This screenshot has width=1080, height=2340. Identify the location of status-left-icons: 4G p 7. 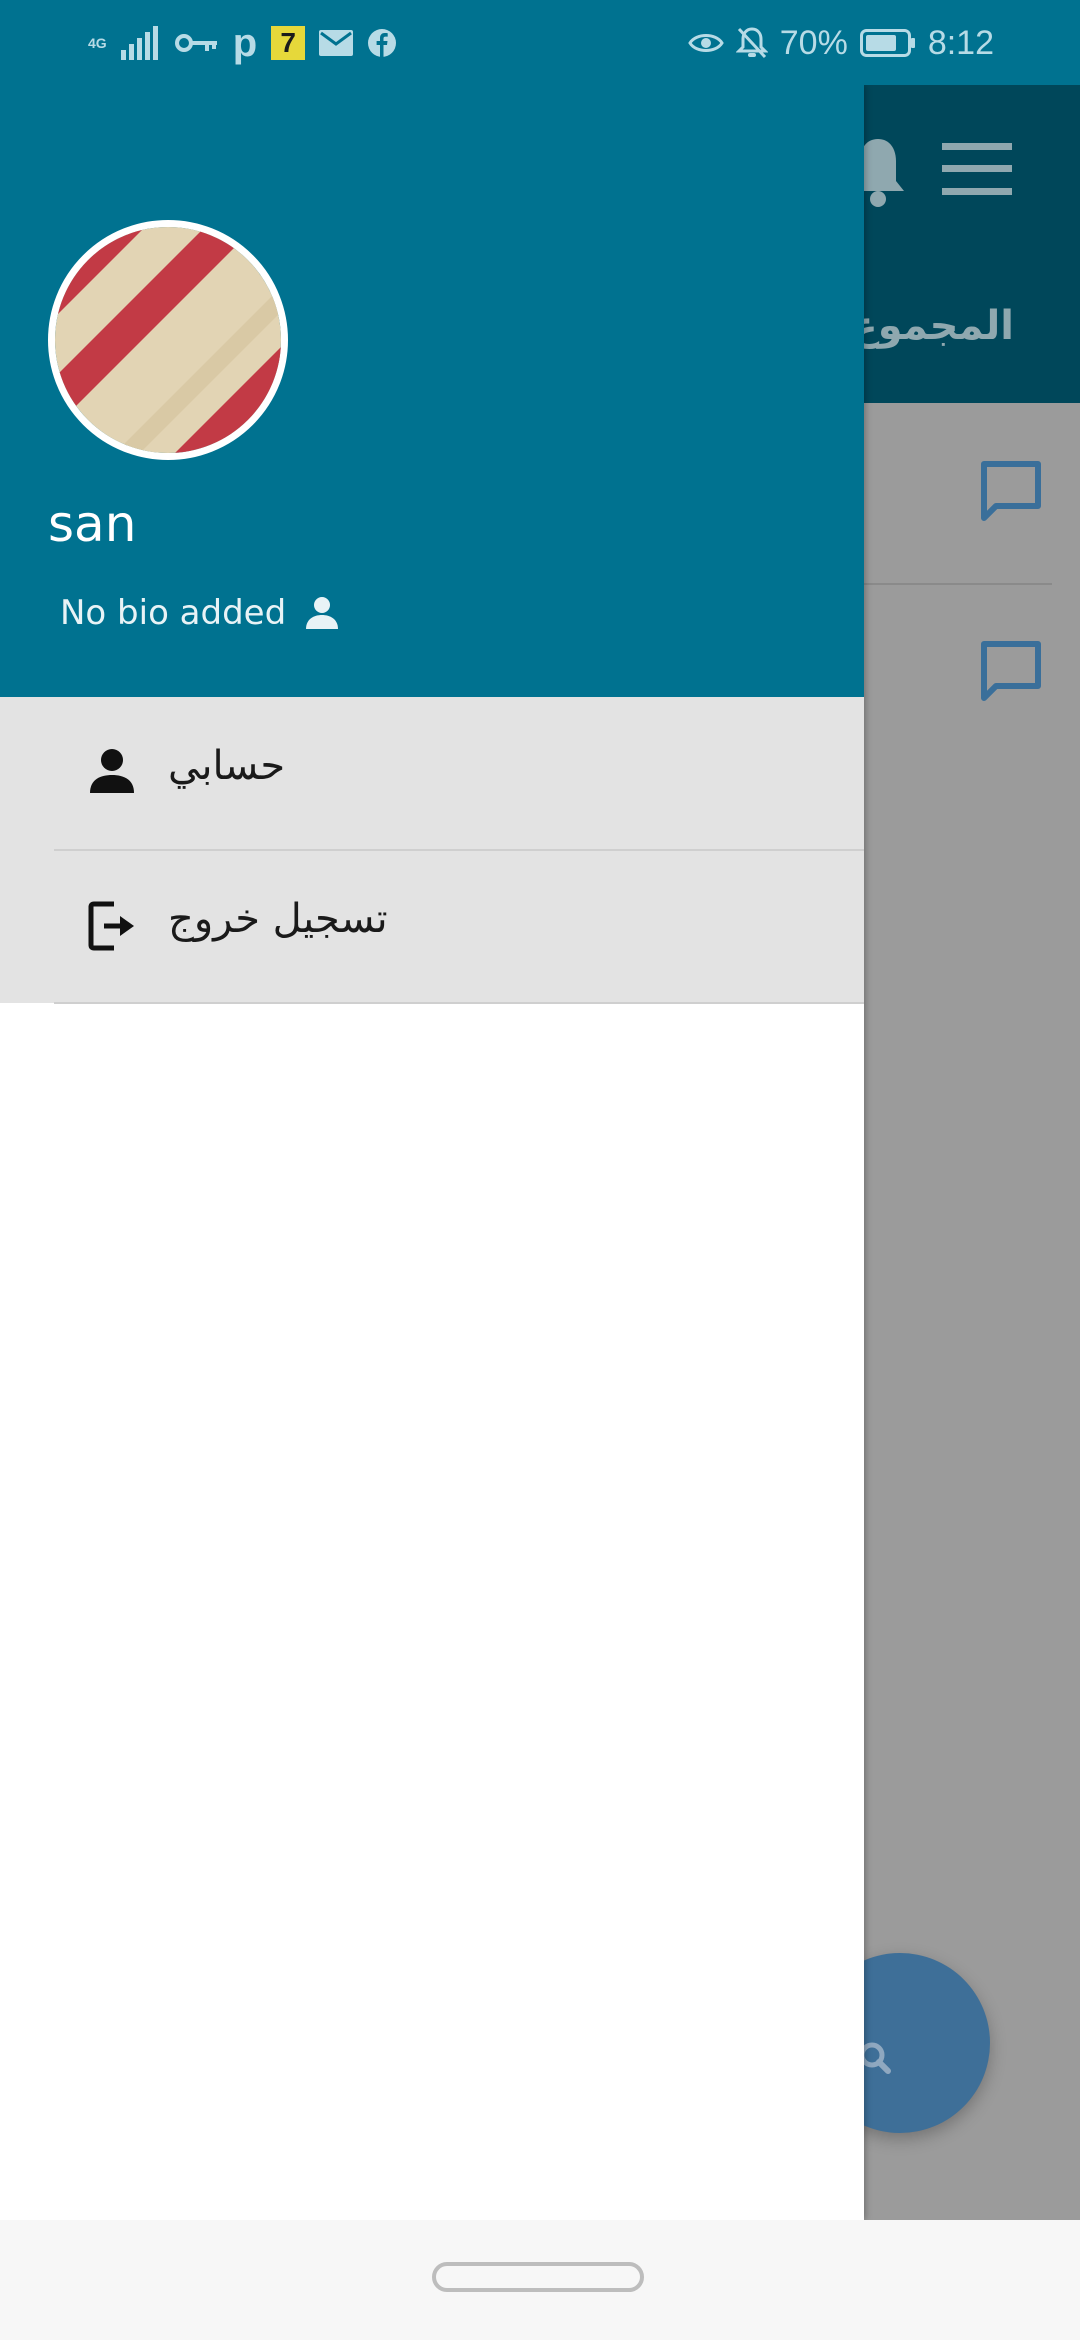
(242, 43).